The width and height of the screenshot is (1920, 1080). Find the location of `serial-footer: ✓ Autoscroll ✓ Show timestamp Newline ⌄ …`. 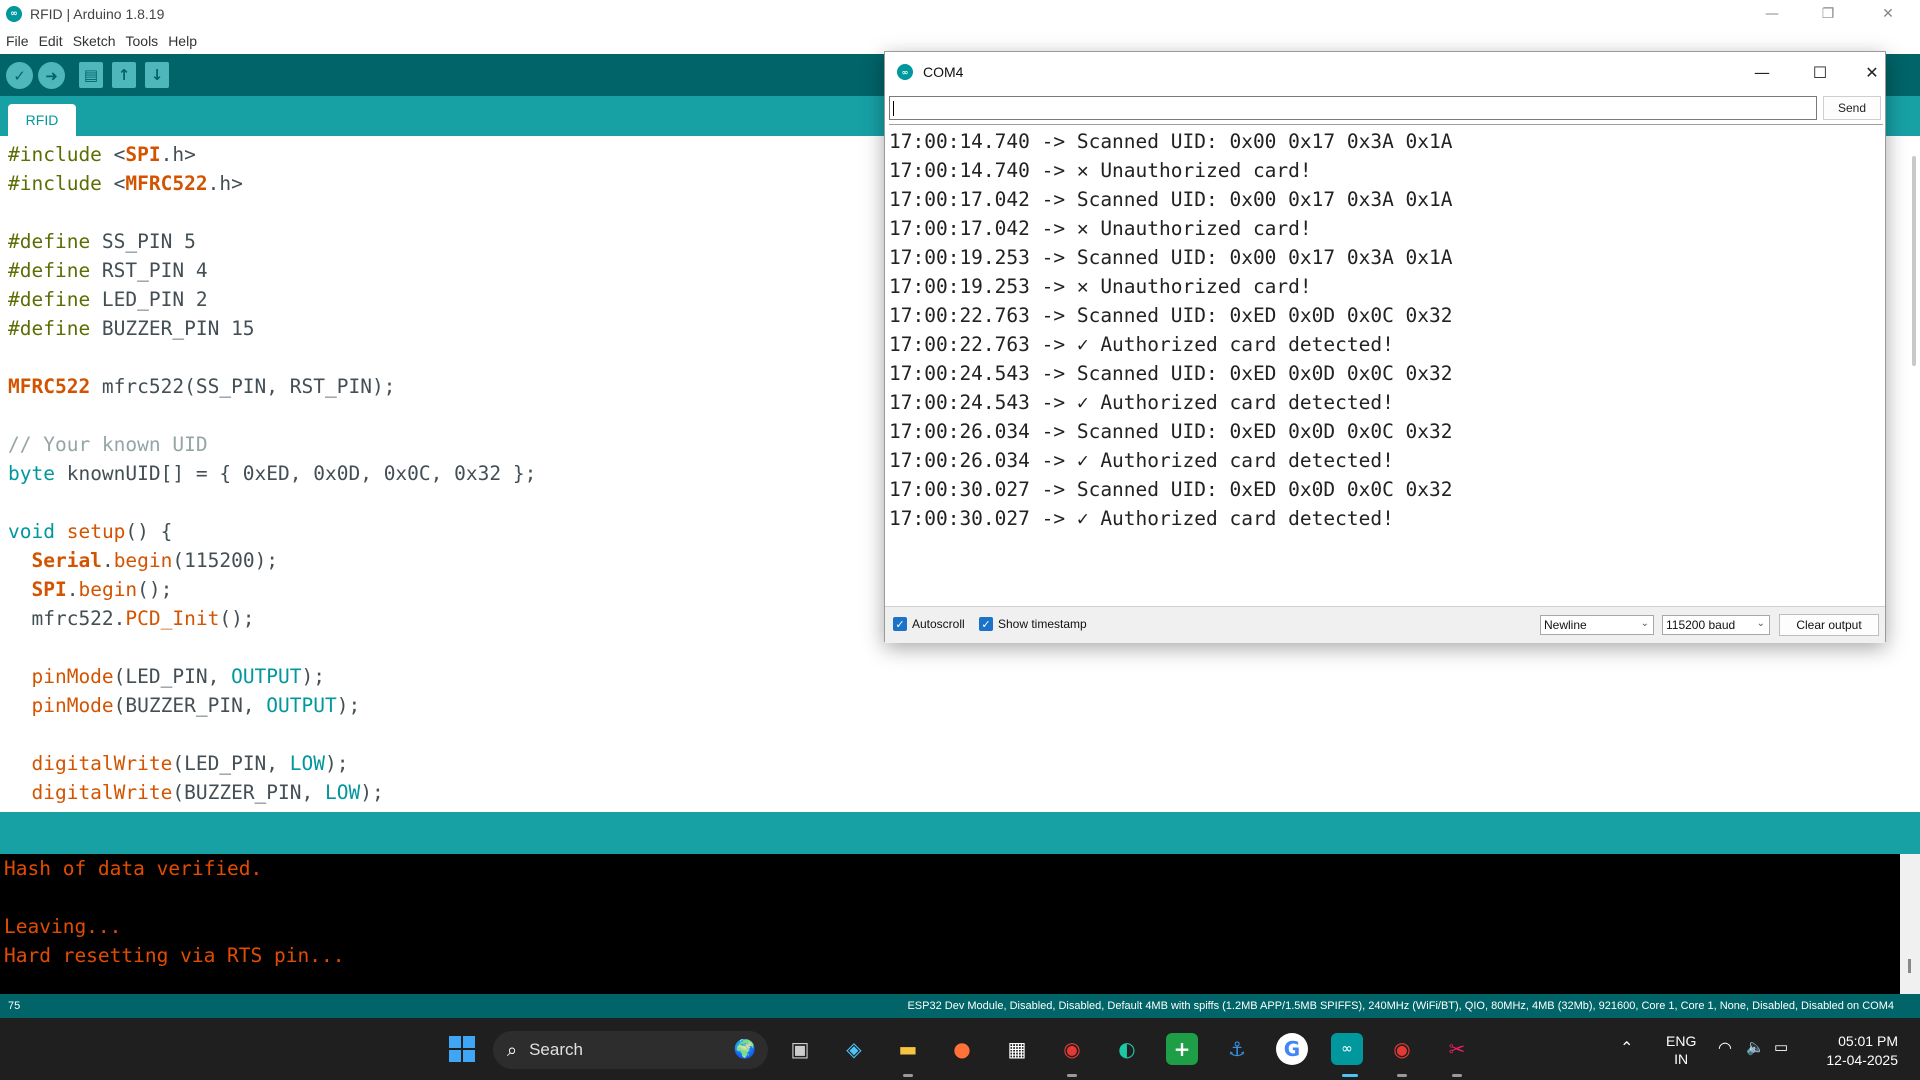

serial-footer: ✓ Autoscroll ✓ Show timestamp Newline ⌄ … is located at coordinates (1385, 624).